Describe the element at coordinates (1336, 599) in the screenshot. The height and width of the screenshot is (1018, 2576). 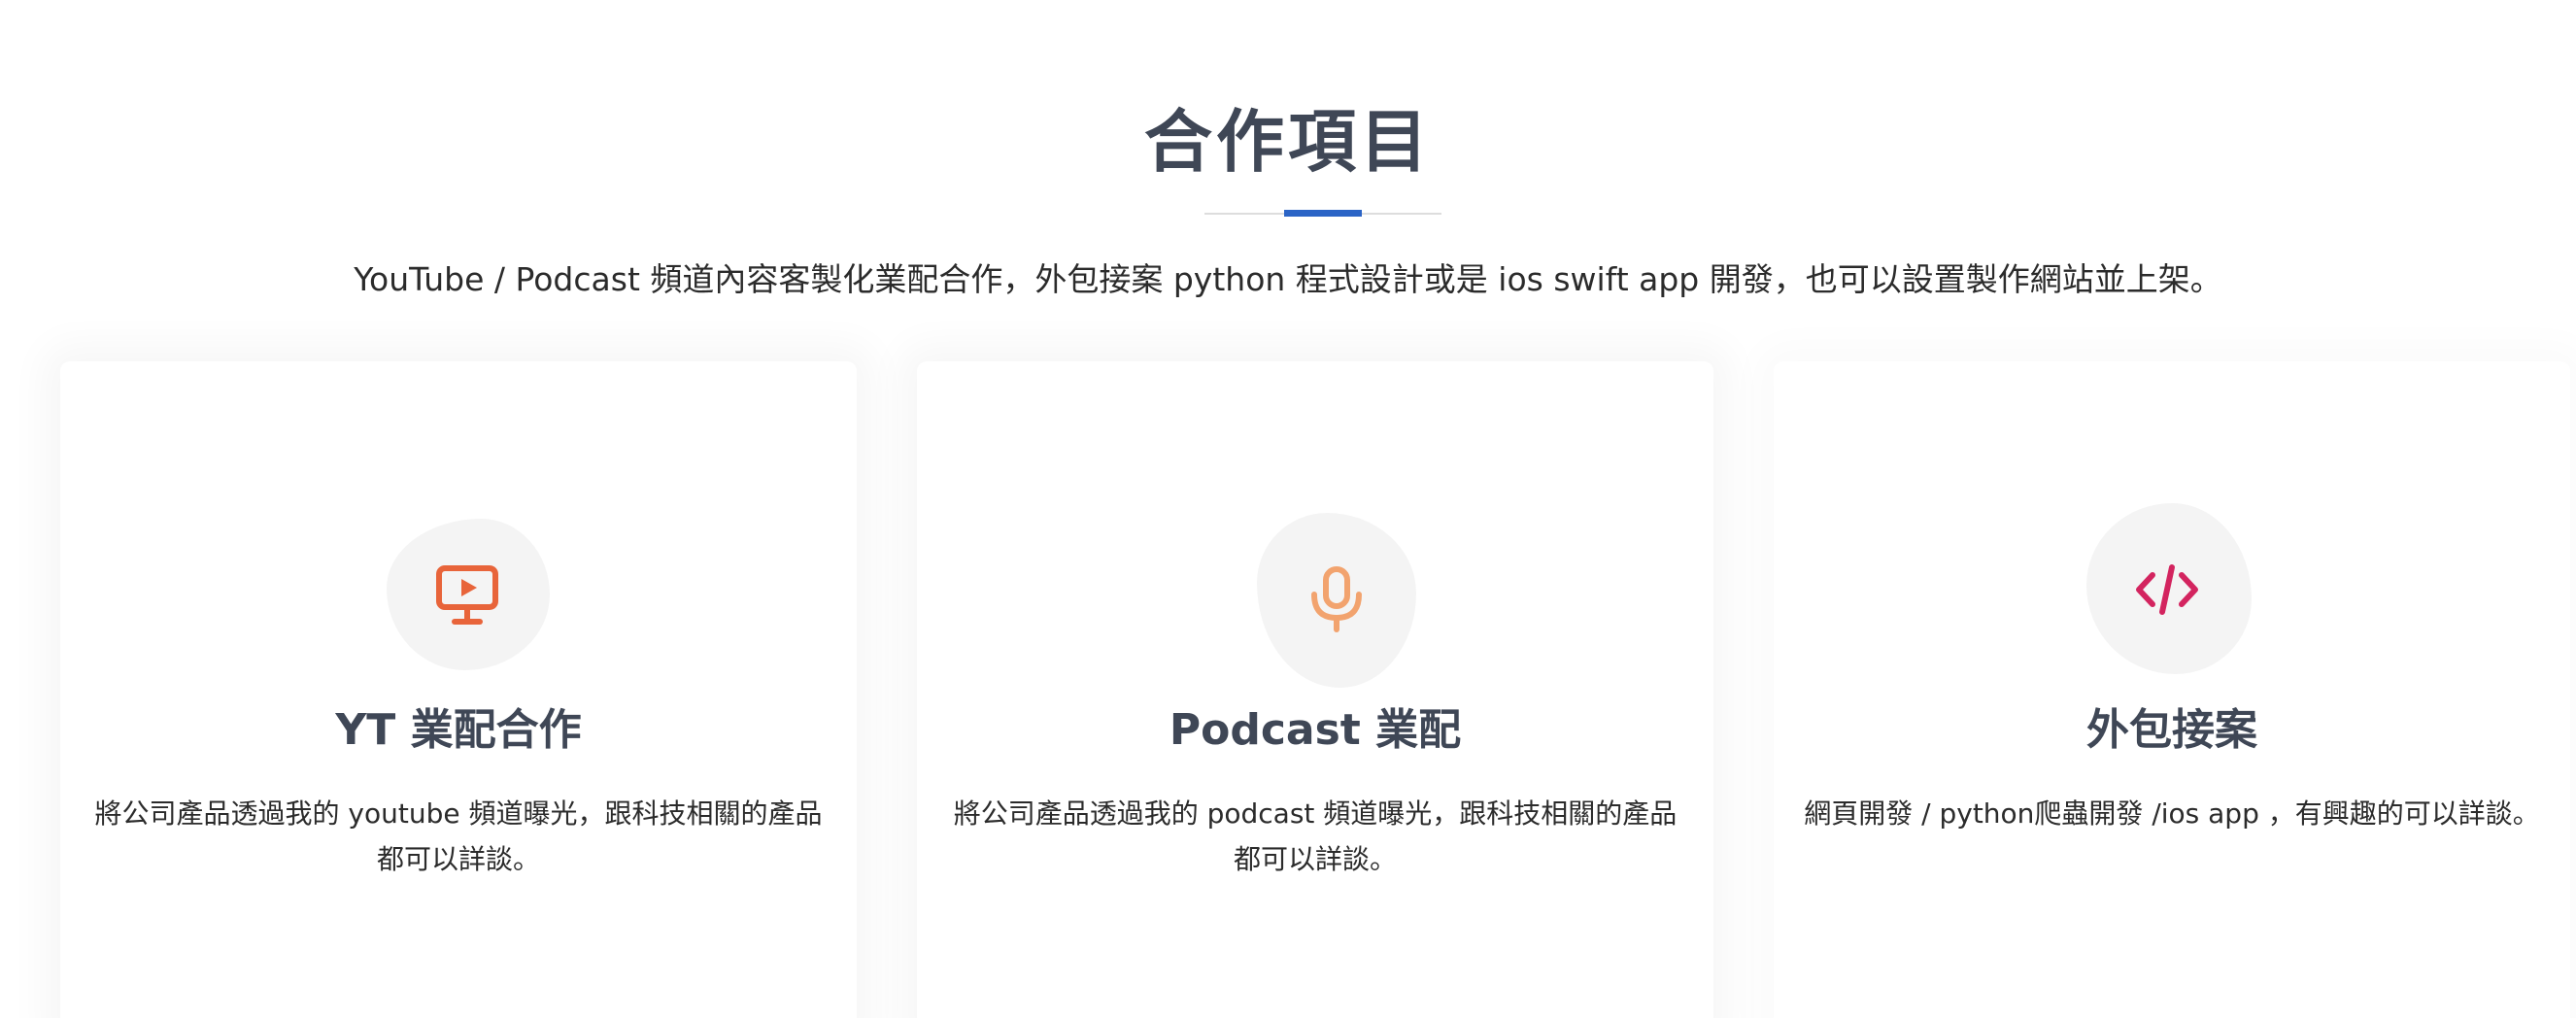
I see `microphone-icon` at that location.